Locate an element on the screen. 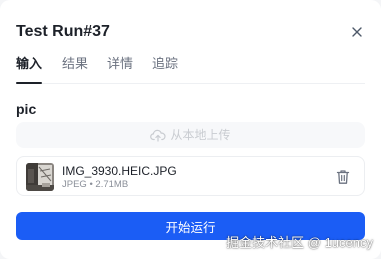 This screenshot has height=259, width=381. upload-from-local-button: 从本地上传 is located at coordinates (190, 135).